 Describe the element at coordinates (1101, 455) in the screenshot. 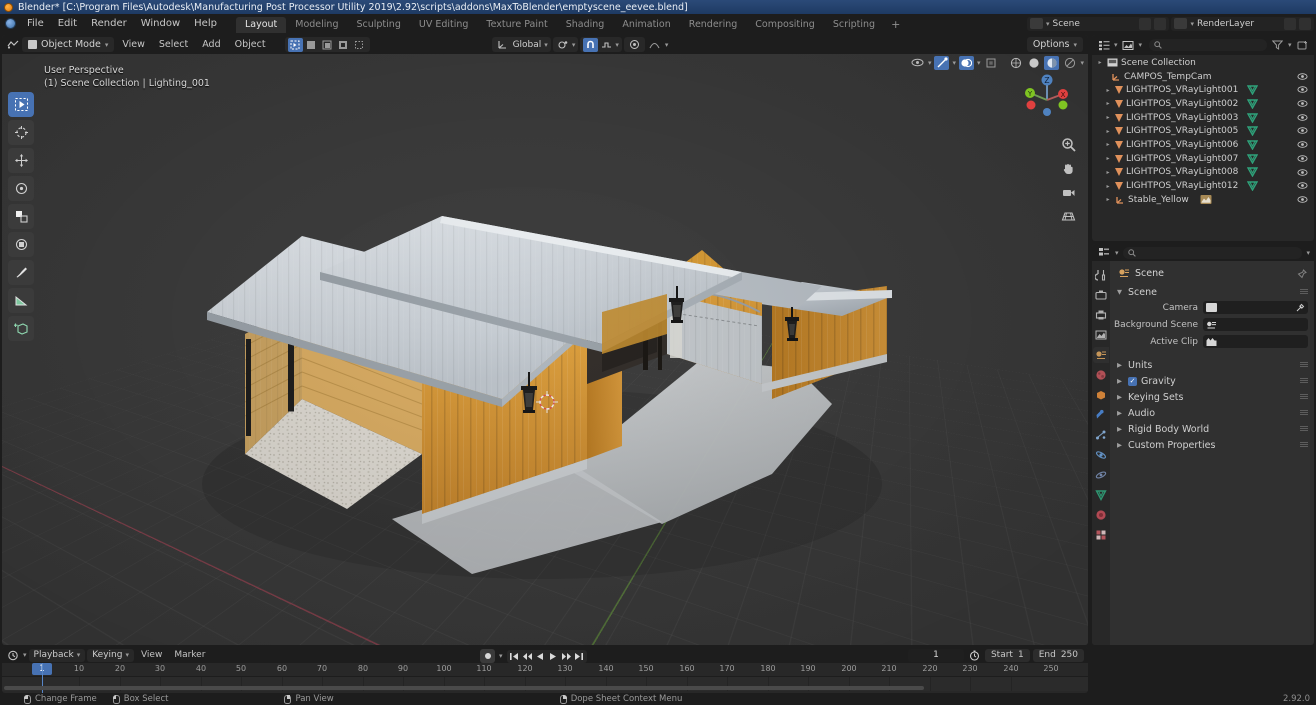

I see `physics-tab` at that location.